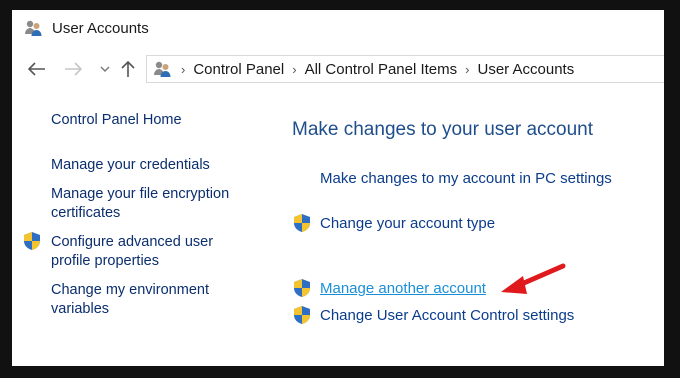 This screenshot has width=680, height=378. What do you see at coordinates (80, 309) in the screenshot?
I see `sidebar-item-label: variables` at bounding box center [80, 309].